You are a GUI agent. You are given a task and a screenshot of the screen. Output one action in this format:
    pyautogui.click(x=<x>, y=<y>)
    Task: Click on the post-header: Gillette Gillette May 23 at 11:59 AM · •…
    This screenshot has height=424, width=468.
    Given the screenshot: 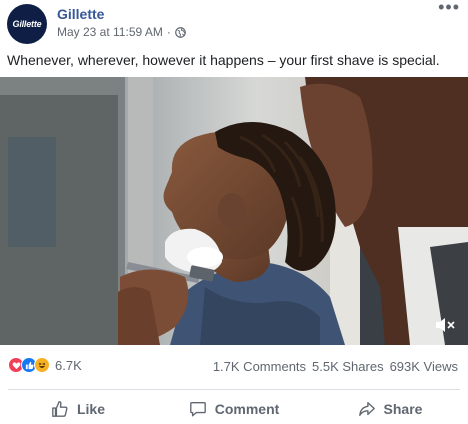 What is the action you would take?
    pyautogui.click(x=234, y=24)
    